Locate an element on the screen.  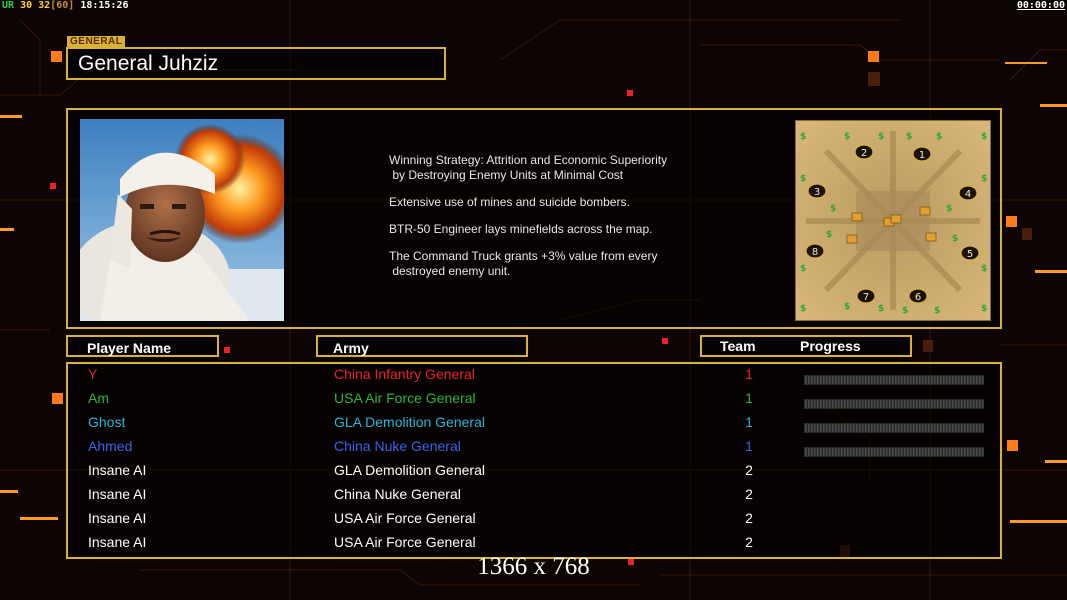
column-header-team-progress: Team Progress is located at coordinates (806, 346).